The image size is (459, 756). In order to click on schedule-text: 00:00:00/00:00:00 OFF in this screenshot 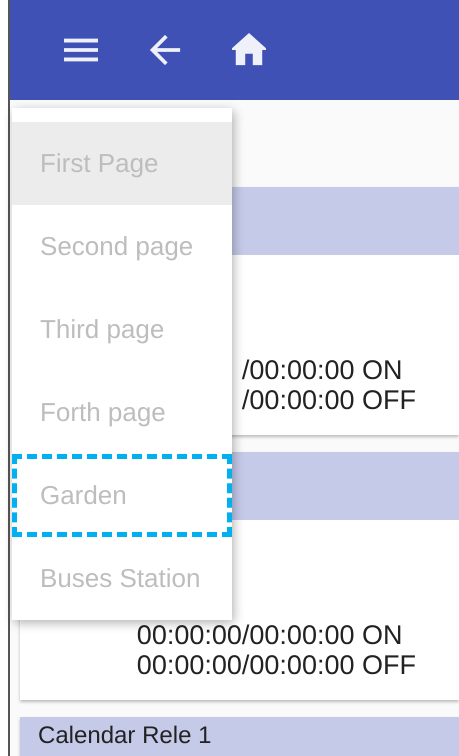, I will do `click(276, 665)`.